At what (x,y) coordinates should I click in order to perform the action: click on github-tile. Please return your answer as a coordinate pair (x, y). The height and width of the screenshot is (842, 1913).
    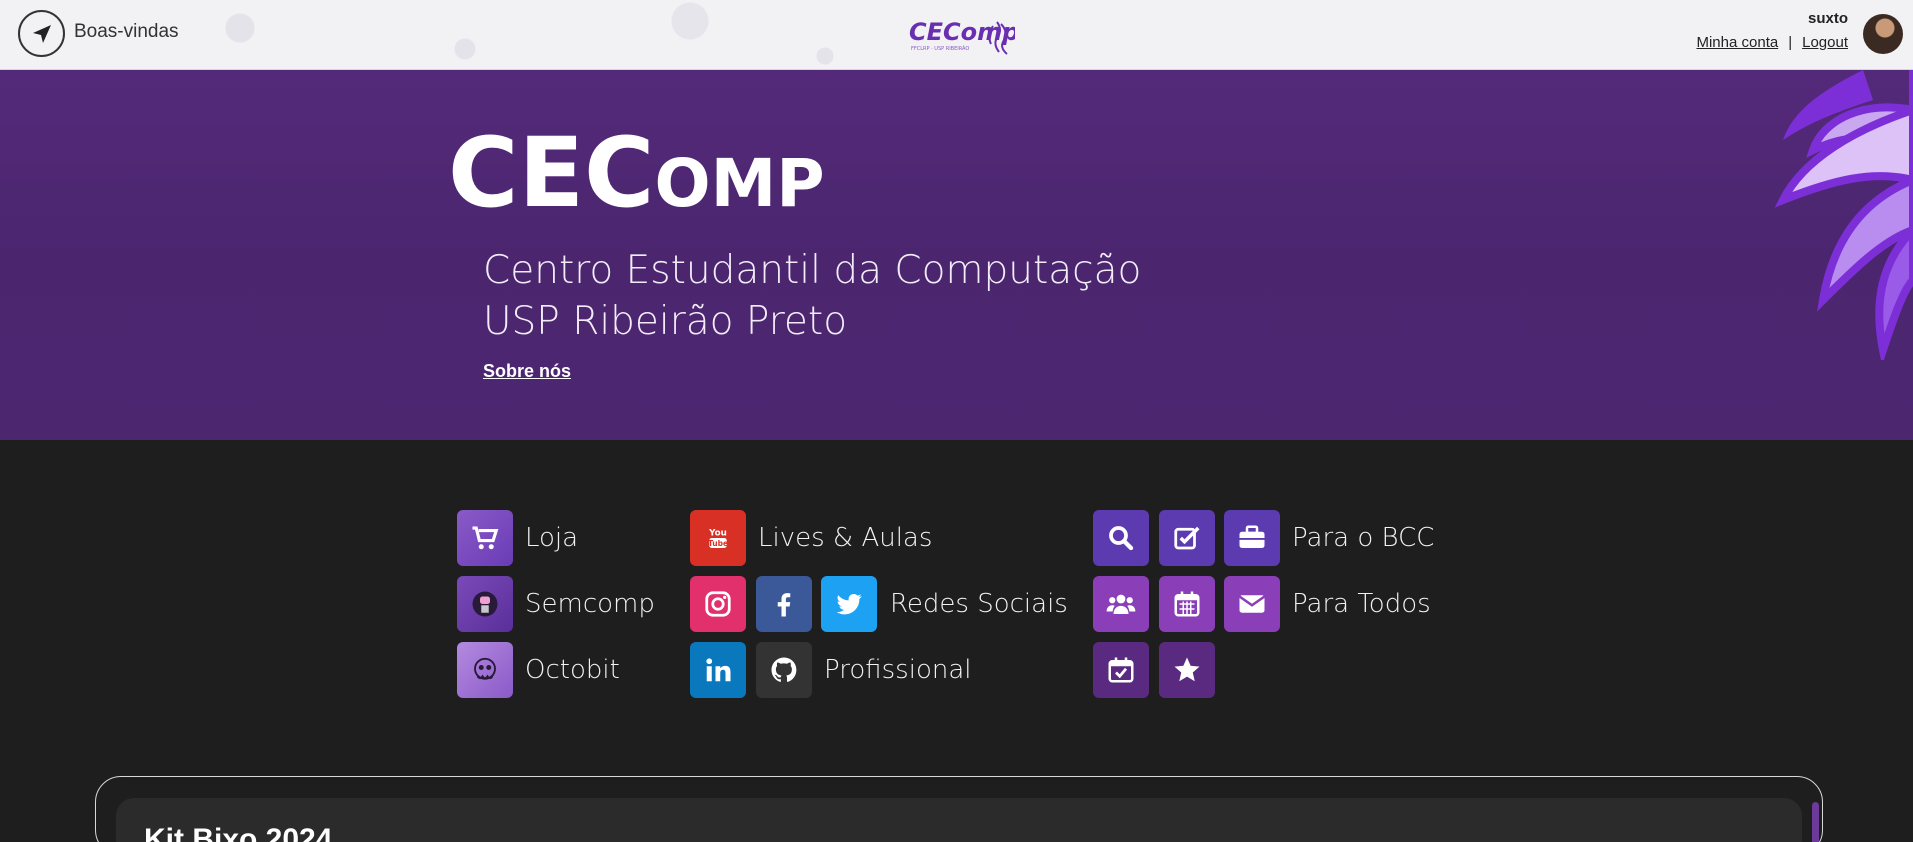
    Looking at the image, I should click on (784, 670).